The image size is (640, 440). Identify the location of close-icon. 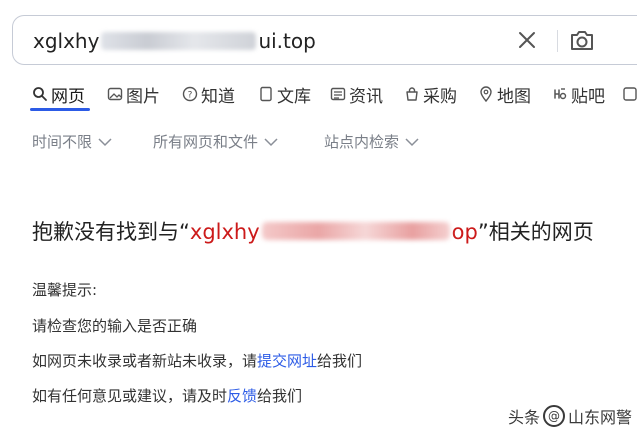
(527, 40).